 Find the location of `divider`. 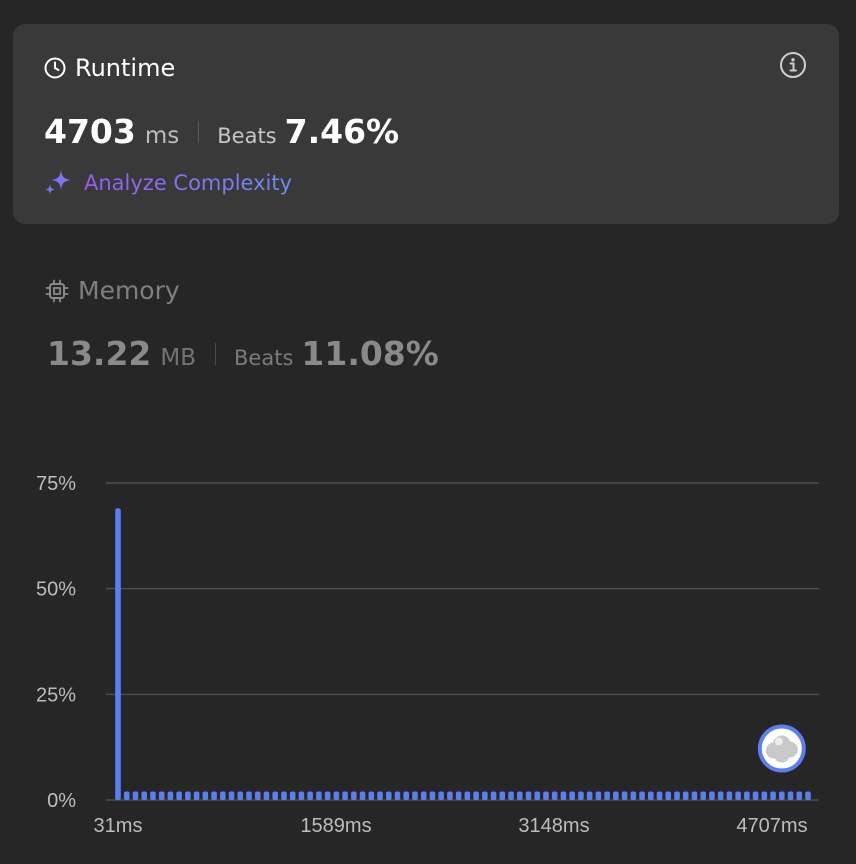

divider is located at coordinates (216, 353).